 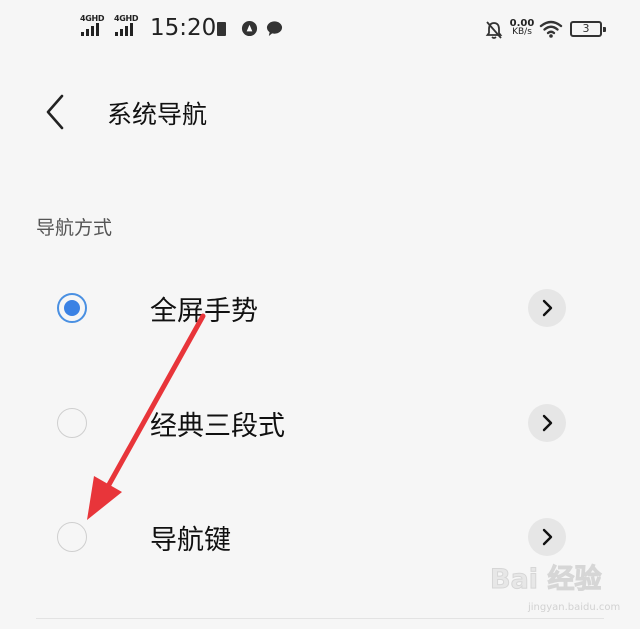 I want to click on cellular-signal-1-icon: 4GHD, so click(x=94, y=27).